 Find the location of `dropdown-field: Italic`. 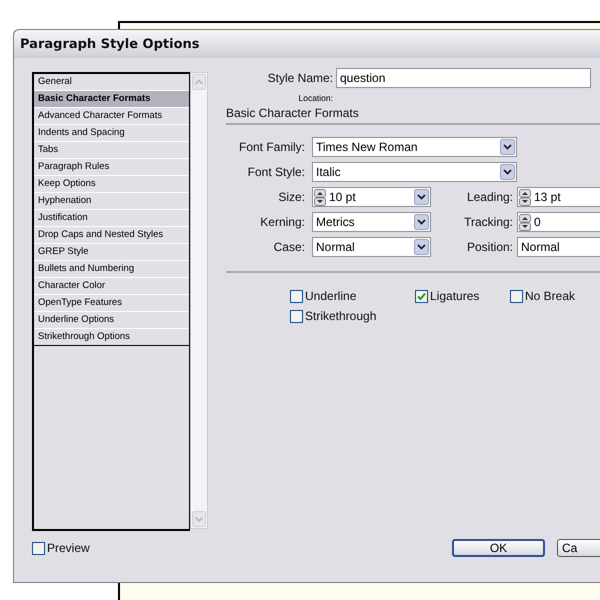

dropdown-field: Italic is located at coordinates (414, 172).